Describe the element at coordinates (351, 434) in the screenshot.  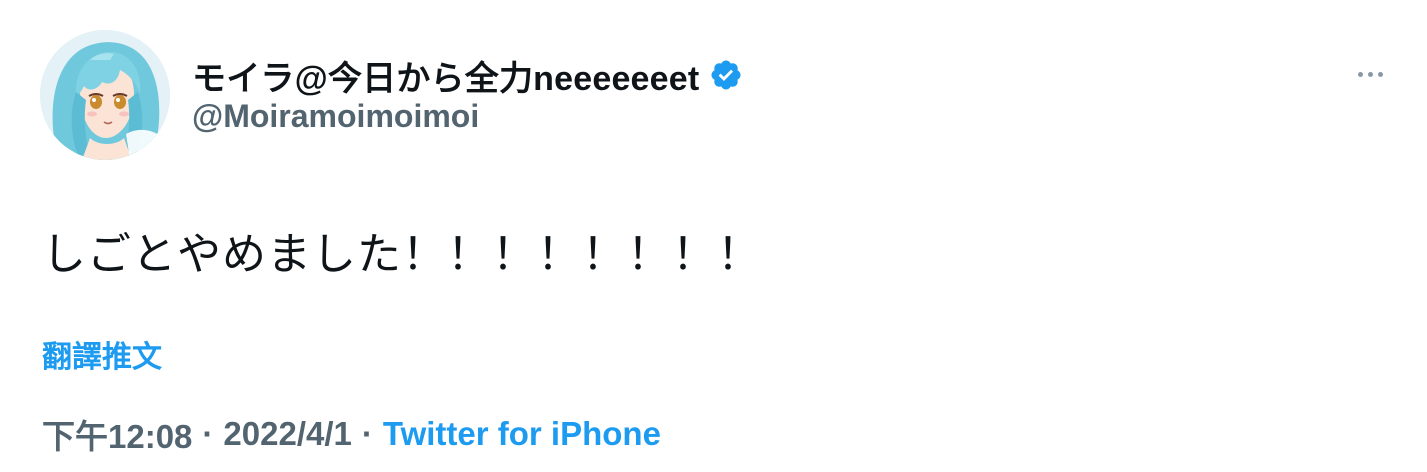
I see `tweet-meta: 下午12:08 · 2022/4/1 · Twitter for iPhone` at that location.